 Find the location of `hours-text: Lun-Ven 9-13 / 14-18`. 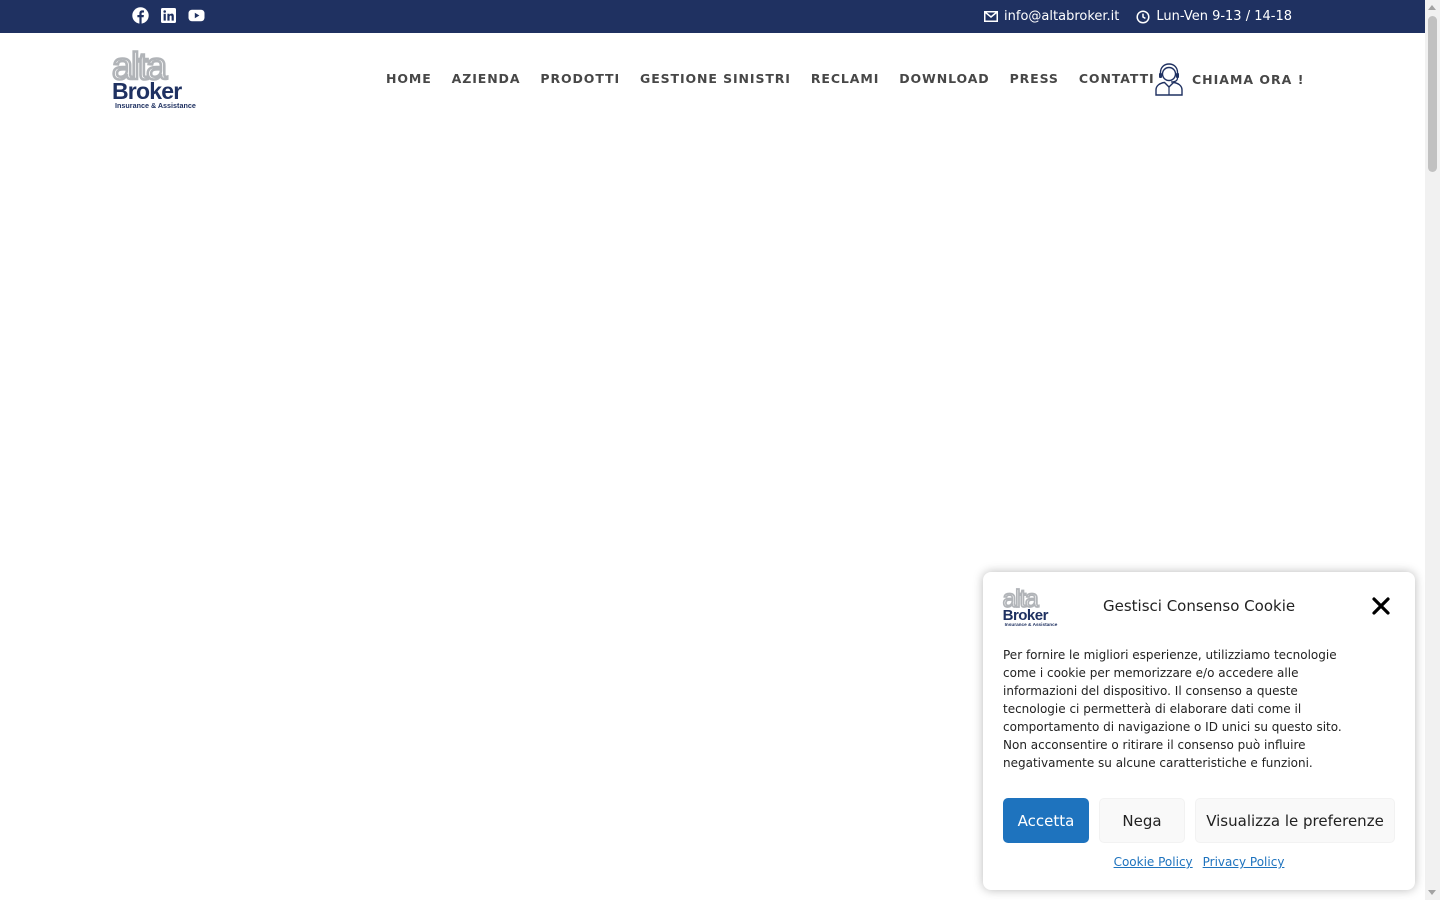

hours-text: Lun-Ven 9-13 / 14-18 is located at coordinates (1224, 16).